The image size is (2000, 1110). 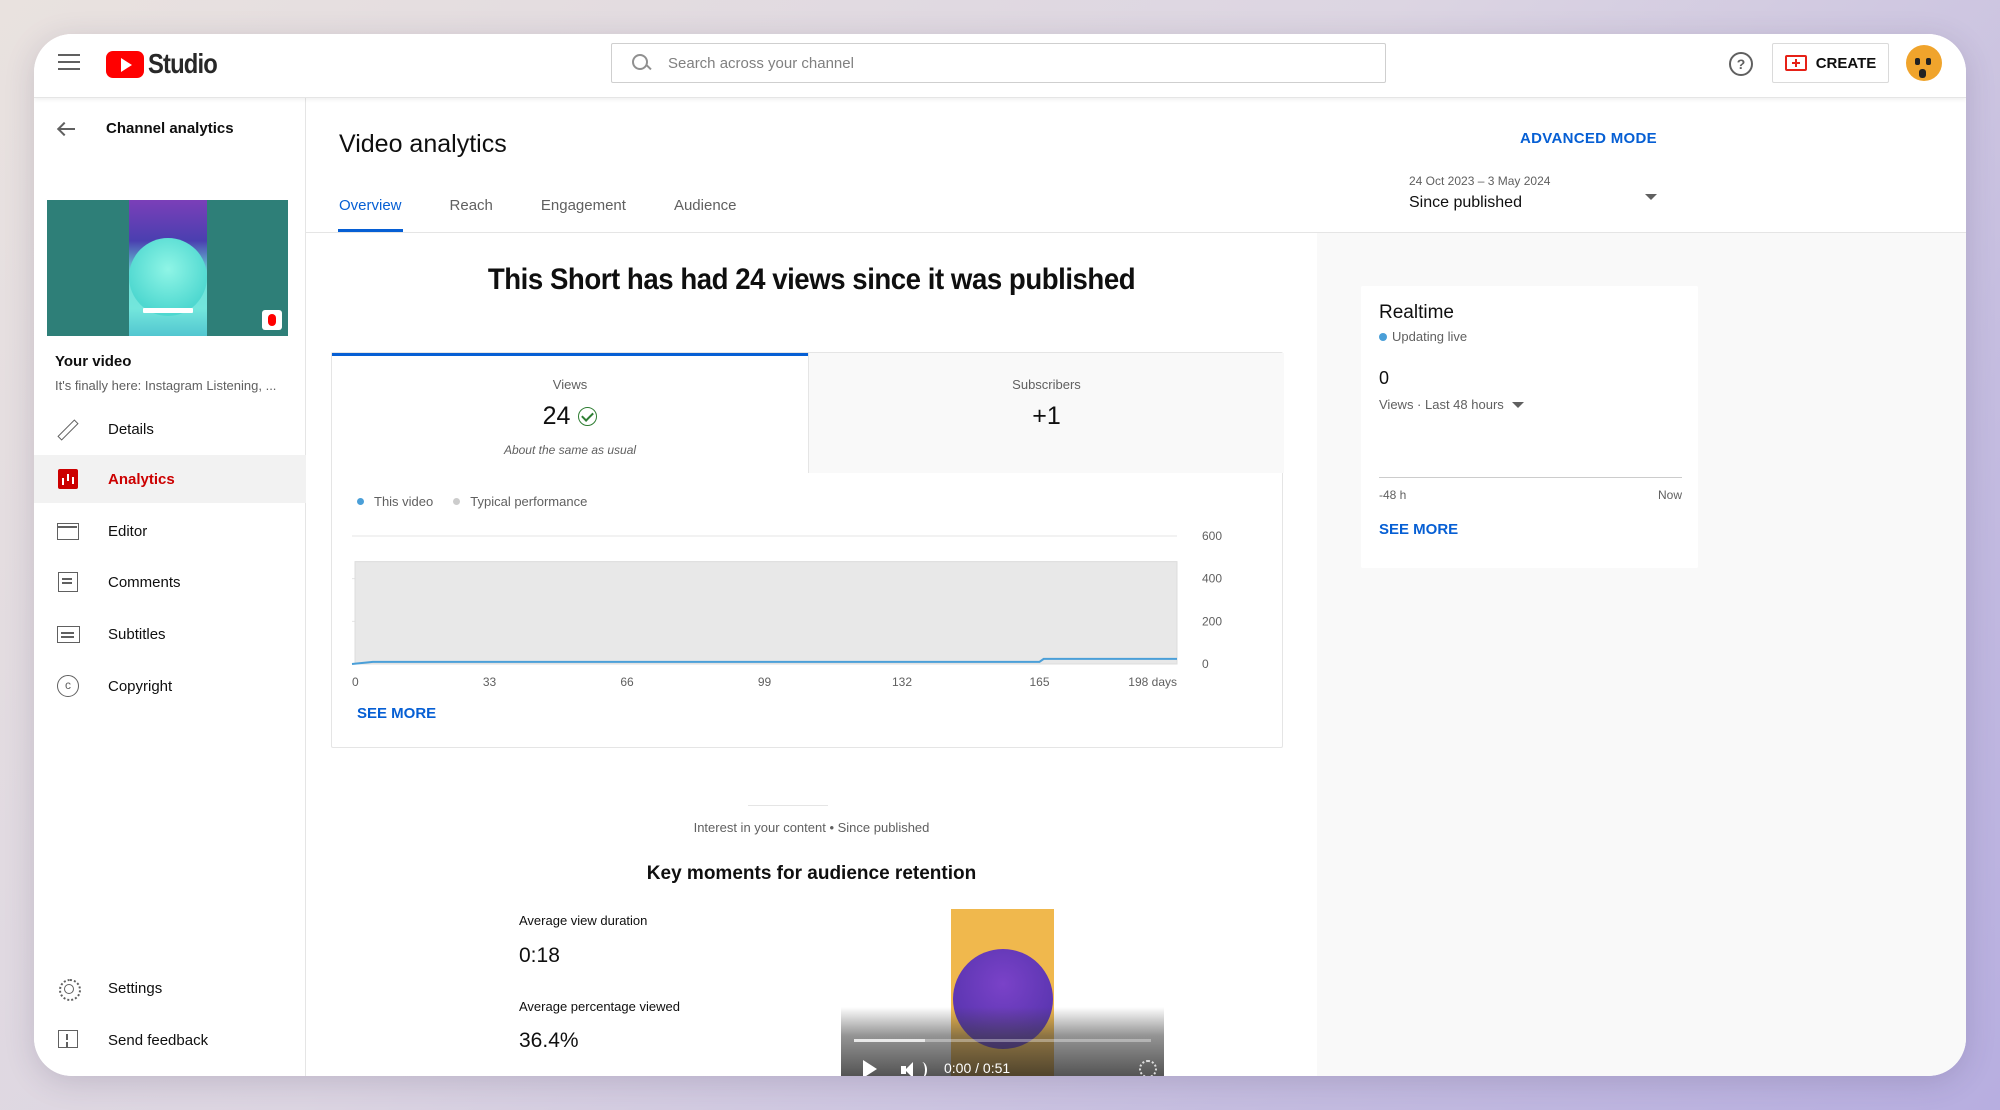 What do you see at coordinates (556, 416) in the screenshot?
I see `metric-value: 24` at bounding box center [556, 416].